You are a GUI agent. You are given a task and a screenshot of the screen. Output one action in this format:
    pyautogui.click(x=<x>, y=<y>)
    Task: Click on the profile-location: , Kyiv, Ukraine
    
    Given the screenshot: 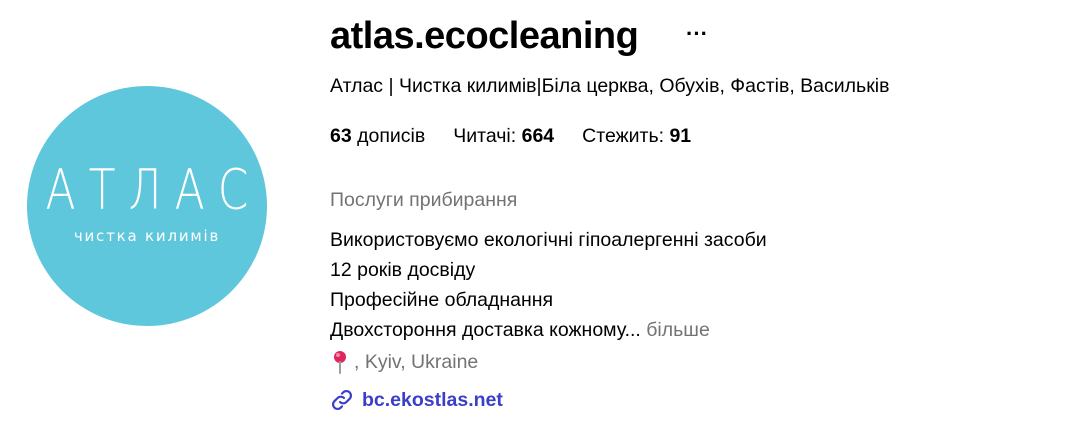 What is the action you would take?
    pyautogui.click(x=404, y=362)
    